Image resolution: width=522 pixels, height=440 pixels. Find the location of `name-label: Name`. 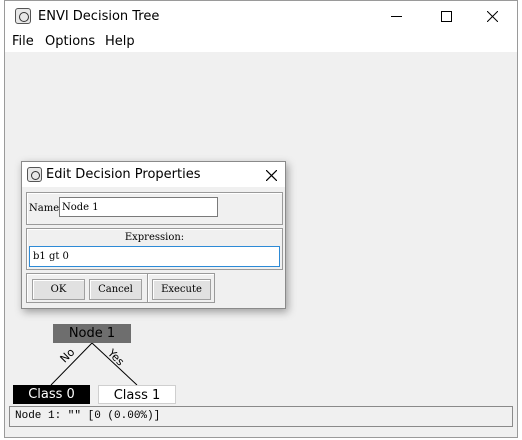

name-label: Name is located at coordinates (44, 208).